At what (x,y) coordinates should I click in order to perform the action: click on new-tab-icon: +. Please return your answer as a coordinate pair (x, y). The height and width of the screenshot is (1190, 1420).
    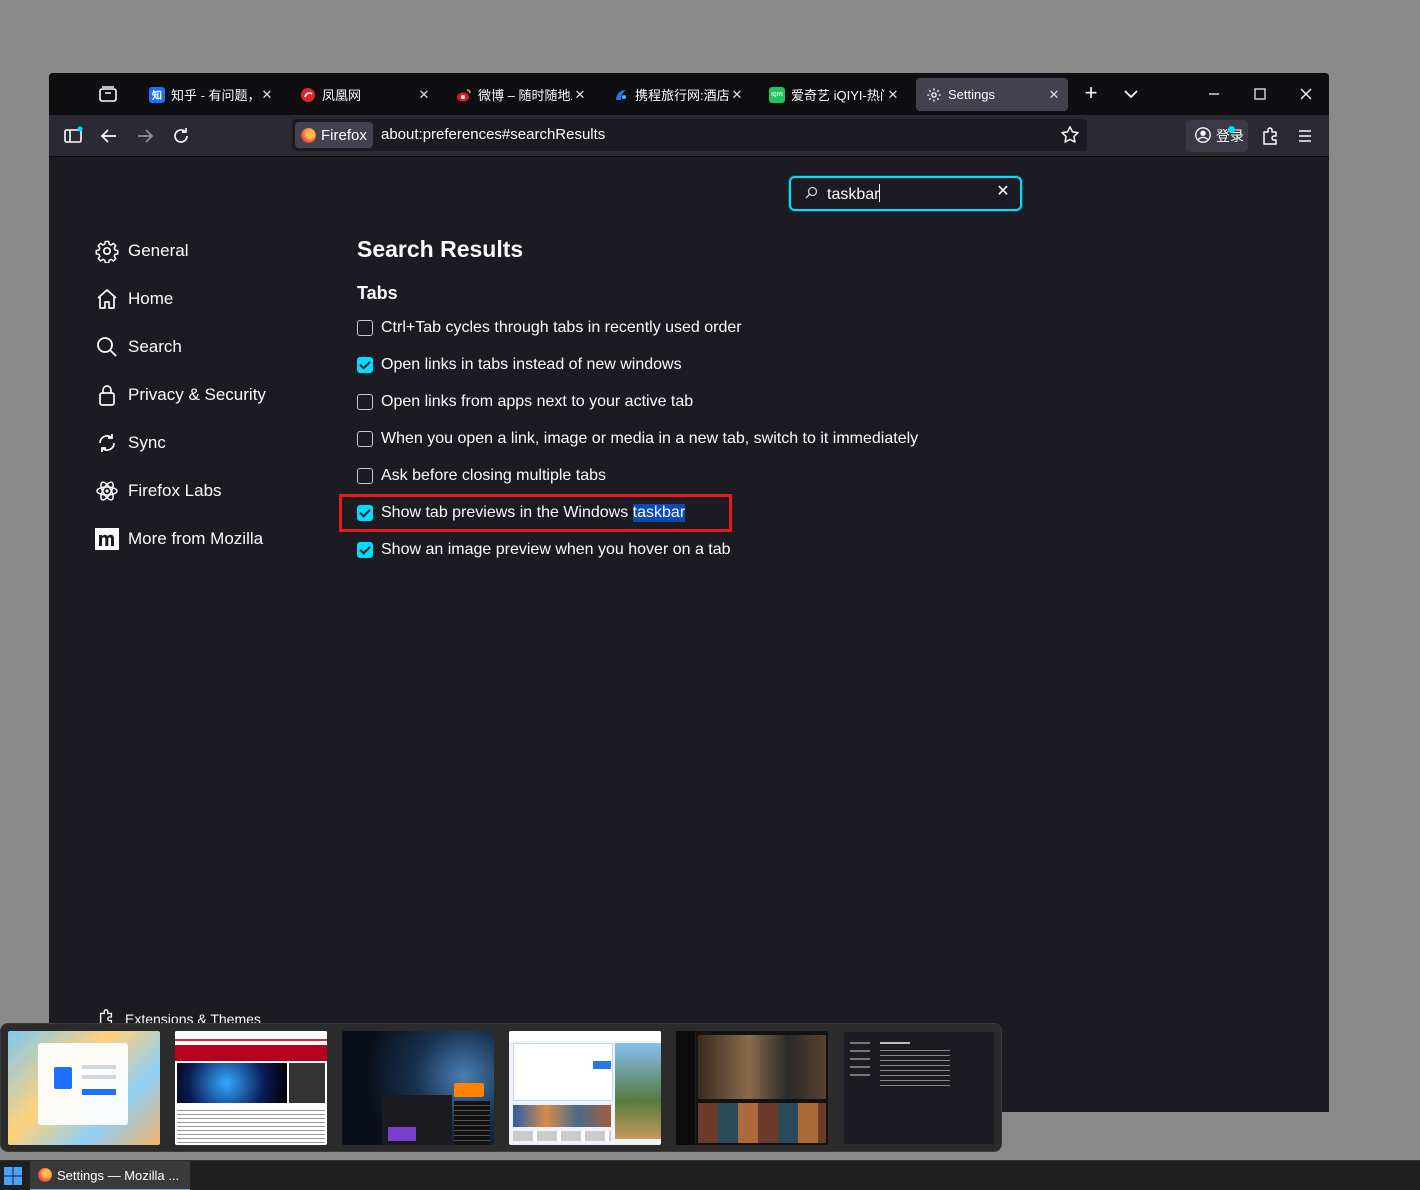
    Looking at the image, I should click on (1091, 94).